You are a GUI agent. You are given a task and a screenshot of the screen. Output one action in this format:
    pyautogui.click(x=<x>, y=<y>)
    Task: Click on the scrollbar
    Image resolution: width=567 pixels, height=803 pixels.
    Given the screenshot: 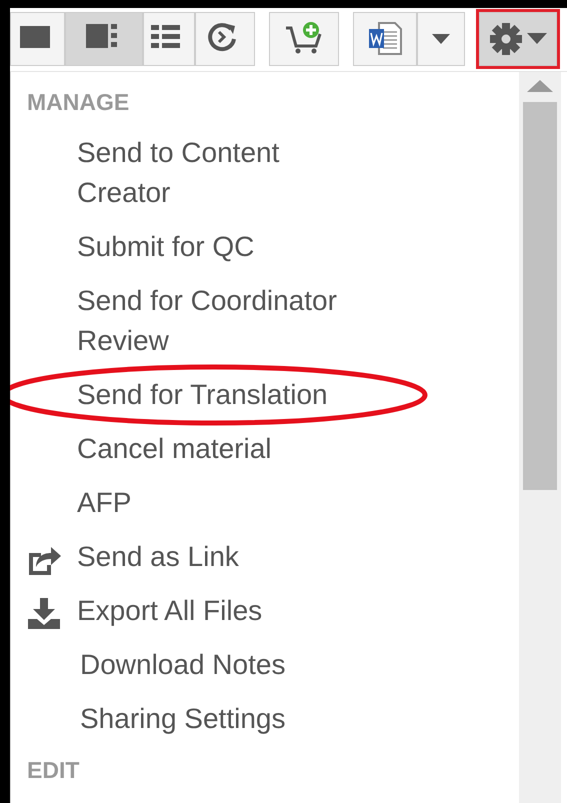 What is the action you would take?
    pyautogui.click(x=540, y=437)
    